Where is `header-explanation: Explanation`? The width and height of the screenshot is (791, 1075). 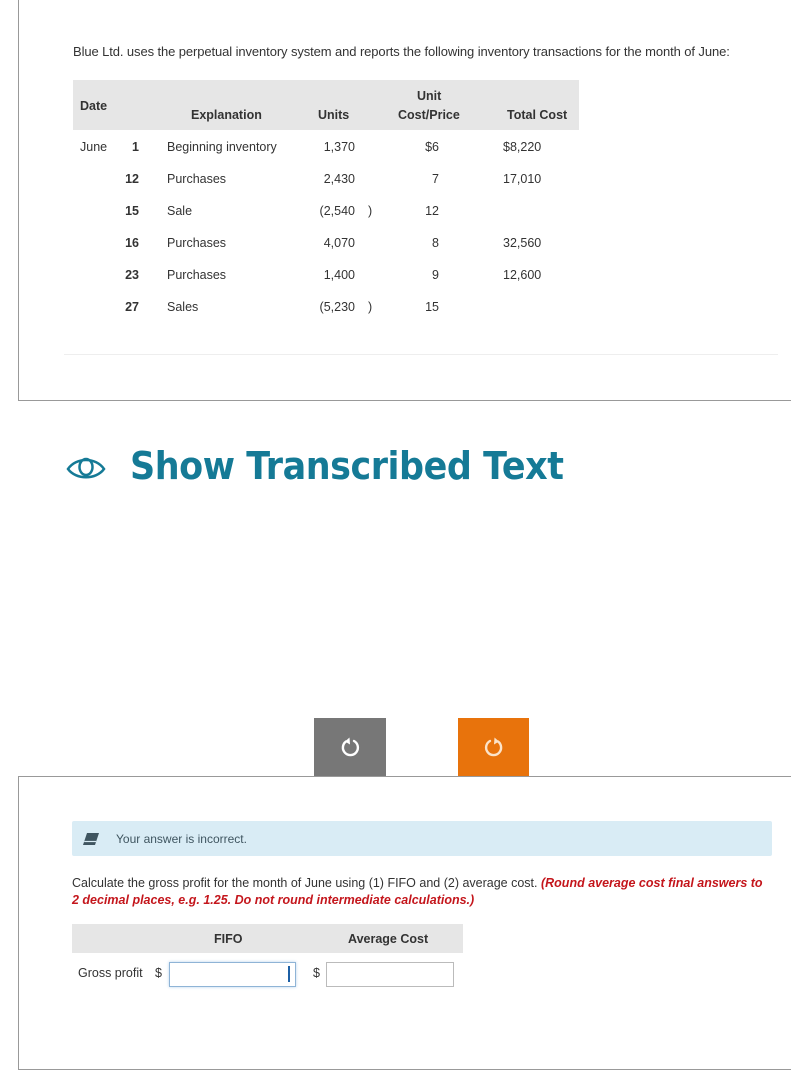
header-explanation: Explanation is located at coordinates (226, 115).